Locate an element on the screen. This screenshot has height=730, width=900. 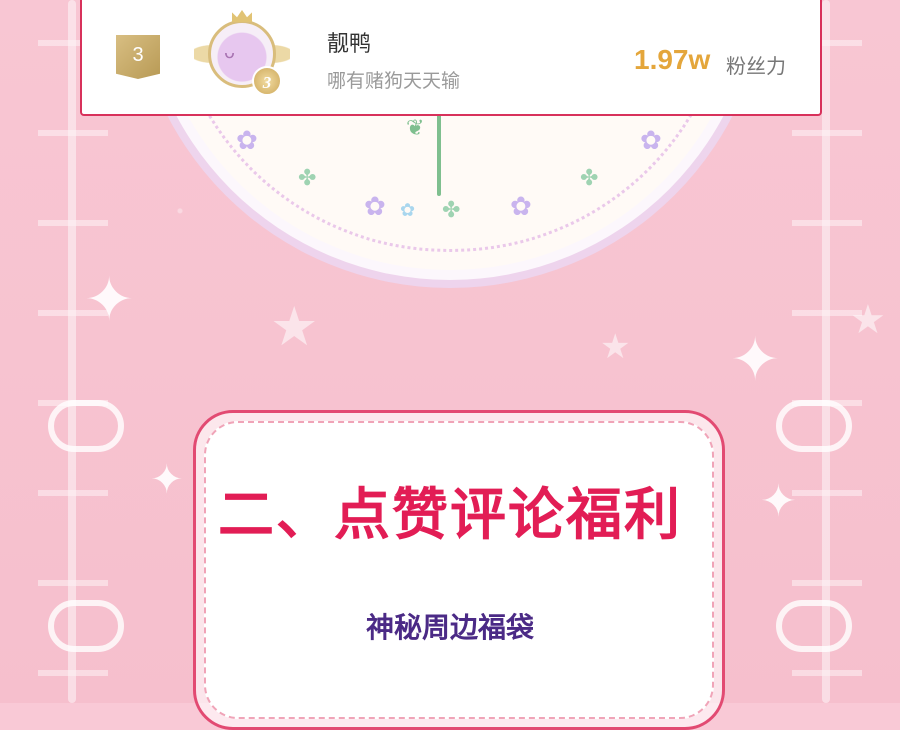
rank-badge: 3 is located at coordinates (138, 57).